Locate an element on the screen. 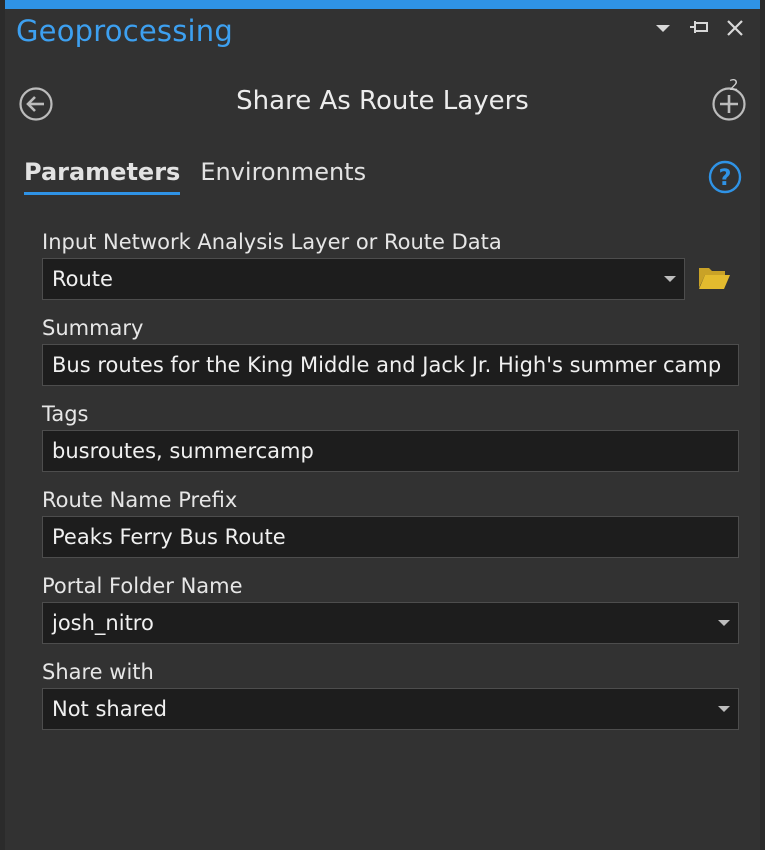 This screenshot has width=765, height=850. window-controls is located at coordinates (699, 28).